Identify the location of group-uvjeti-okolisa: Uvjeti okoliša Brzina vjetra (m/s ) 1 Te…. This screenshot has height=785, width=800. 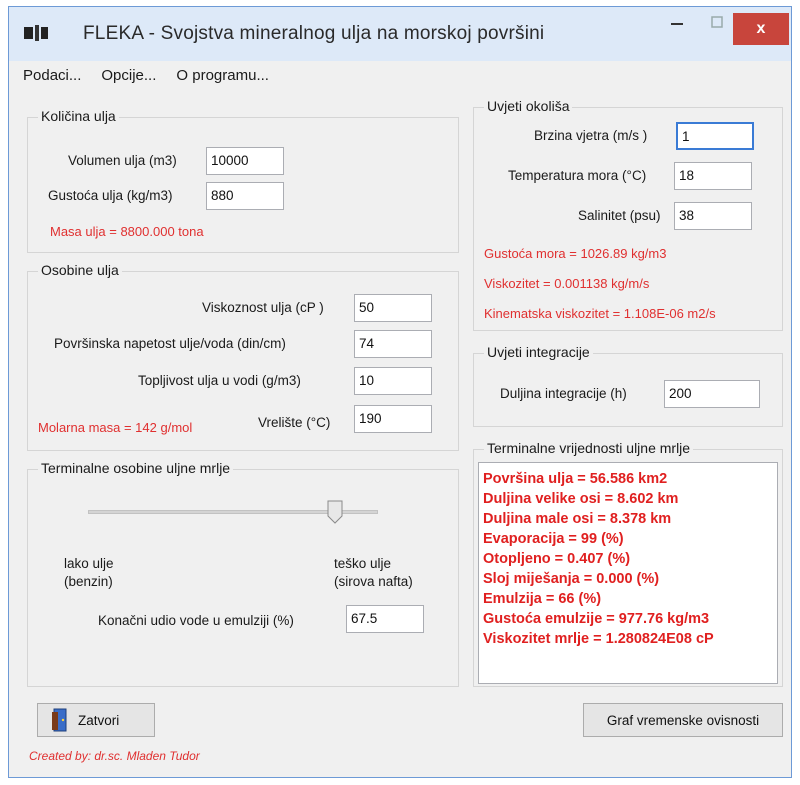
(628, 214).